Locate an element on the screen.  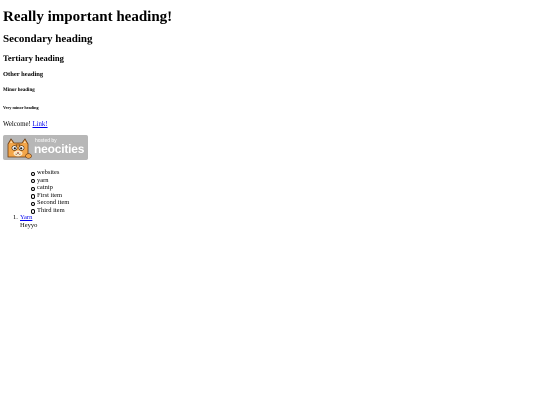
welcome-line: Welcome! Link! is located at coordinates (25, 125).